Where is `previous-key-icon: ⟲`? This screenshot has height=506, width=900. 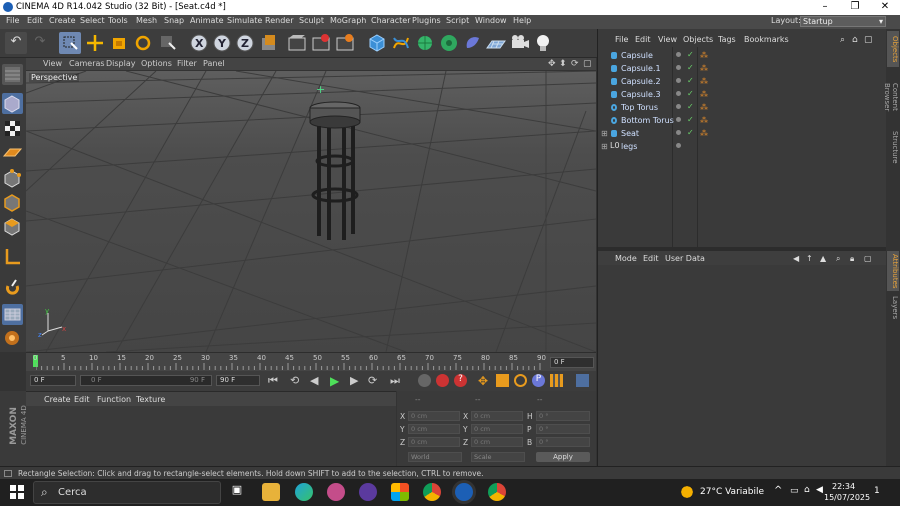 previous-key-icon: ⟲ is located at coordinates (296, 380).